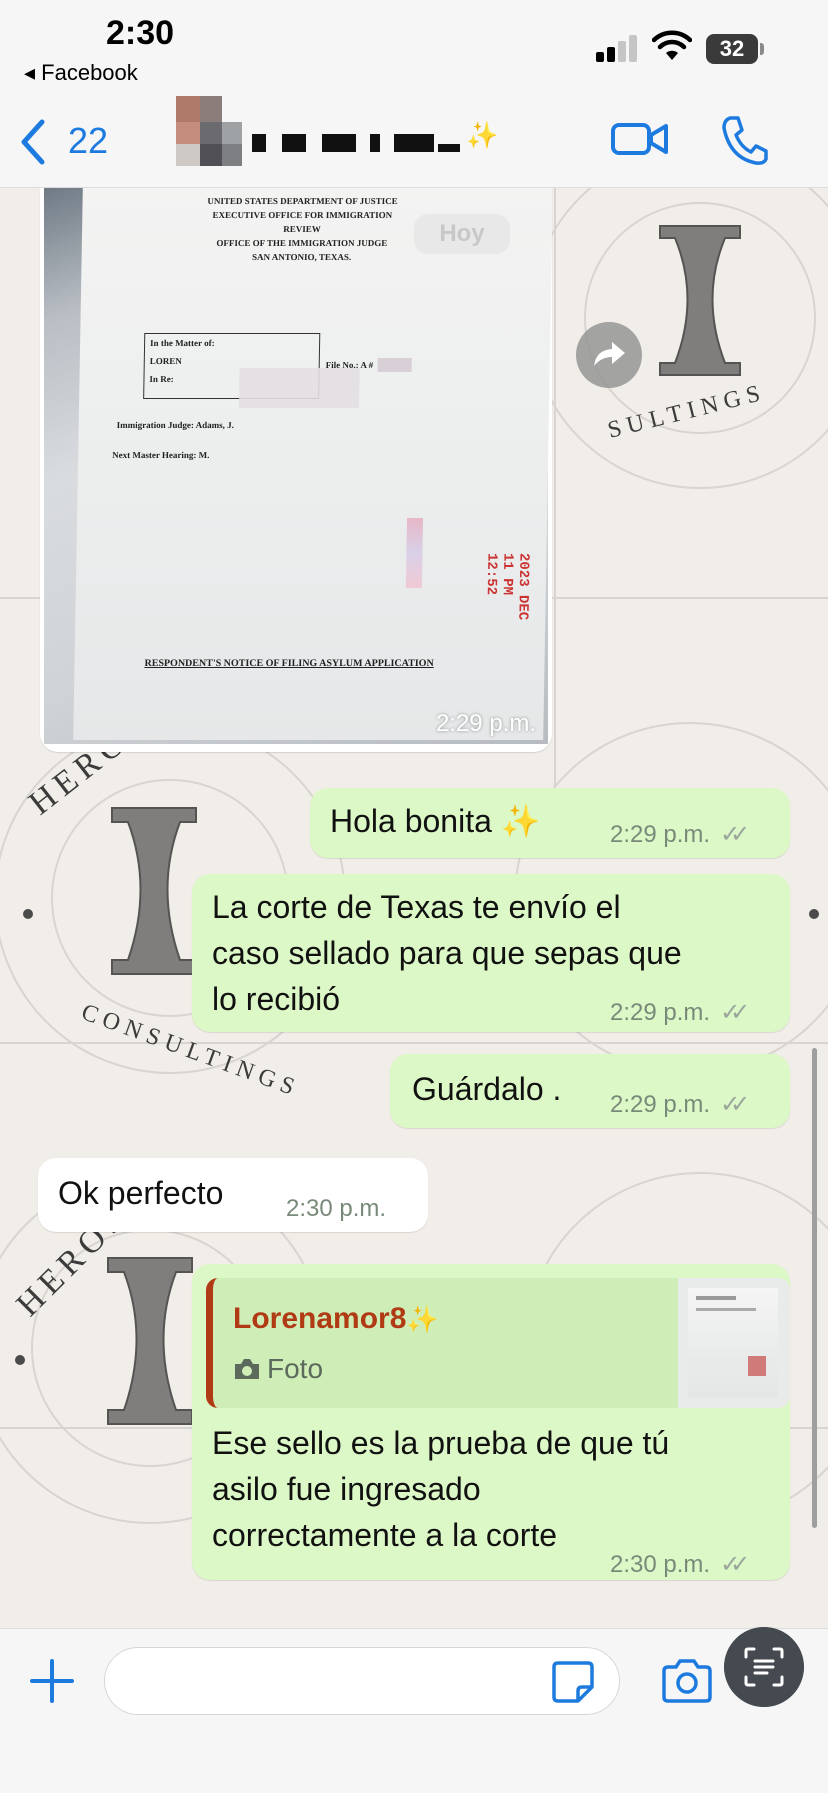  Describe the element at coordinates (609, 355) in the screenshot. I see `forward-arrow-icon` at that location.